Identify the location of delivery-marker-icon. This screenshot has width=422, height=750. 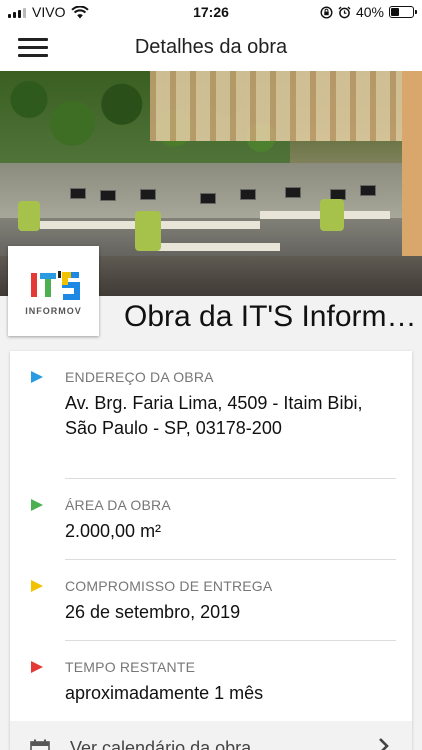
(37, 586).